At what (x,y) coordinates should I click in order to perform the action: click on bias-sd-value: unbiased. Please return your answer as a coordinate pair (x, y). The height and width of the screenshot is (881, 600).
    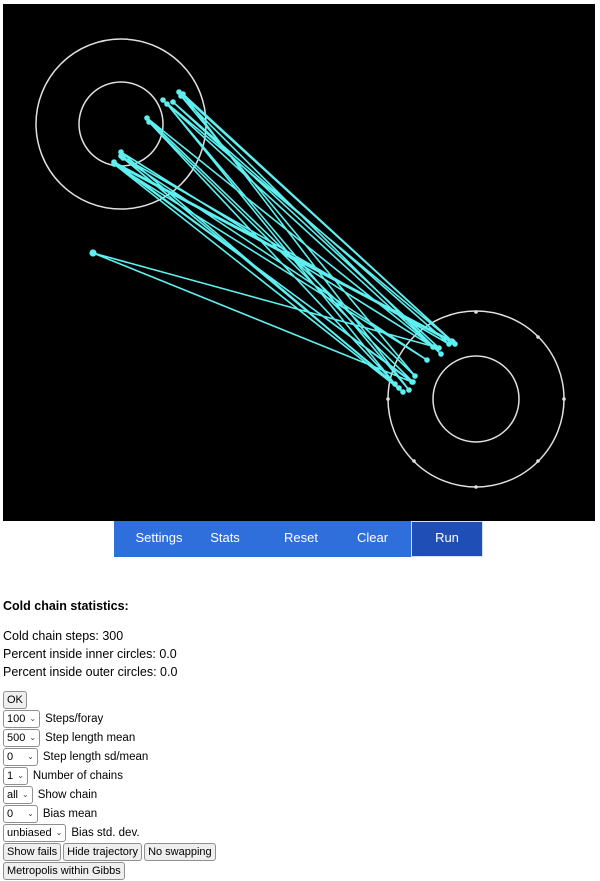
    Looking at the image, I should click on (29, 832).